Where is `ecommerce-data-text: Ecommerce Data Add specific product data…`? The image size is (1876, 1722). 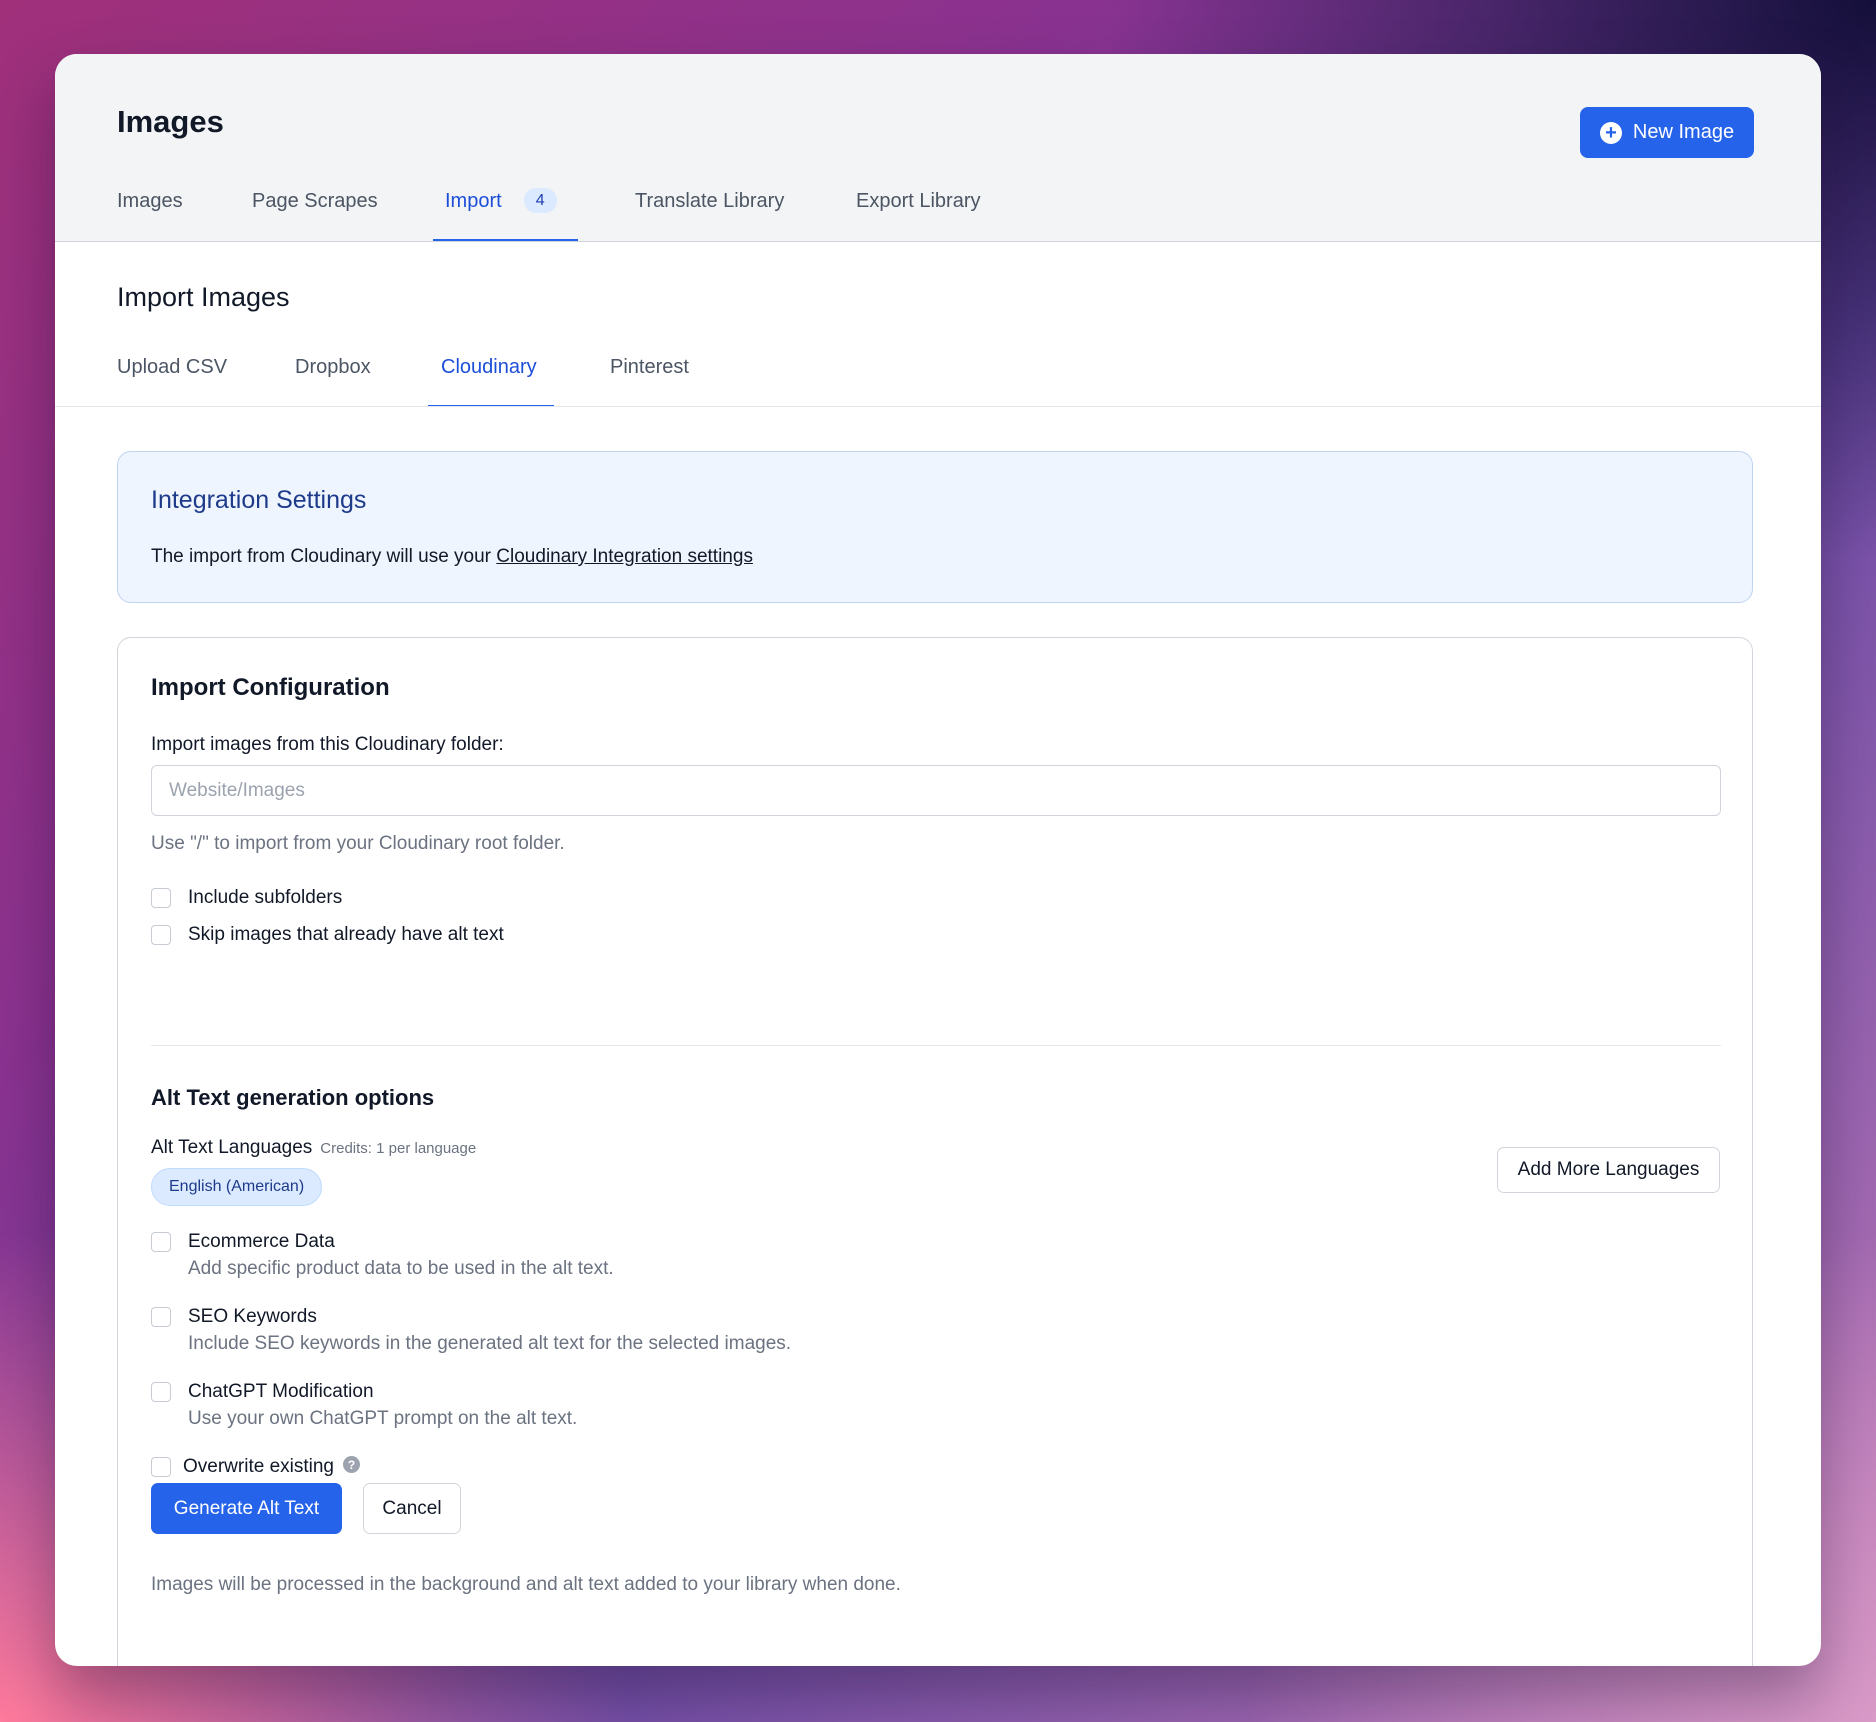
ecommerce-data-text: Ecommerce Data Add specific product data… is located at coordinates (401, 1255).